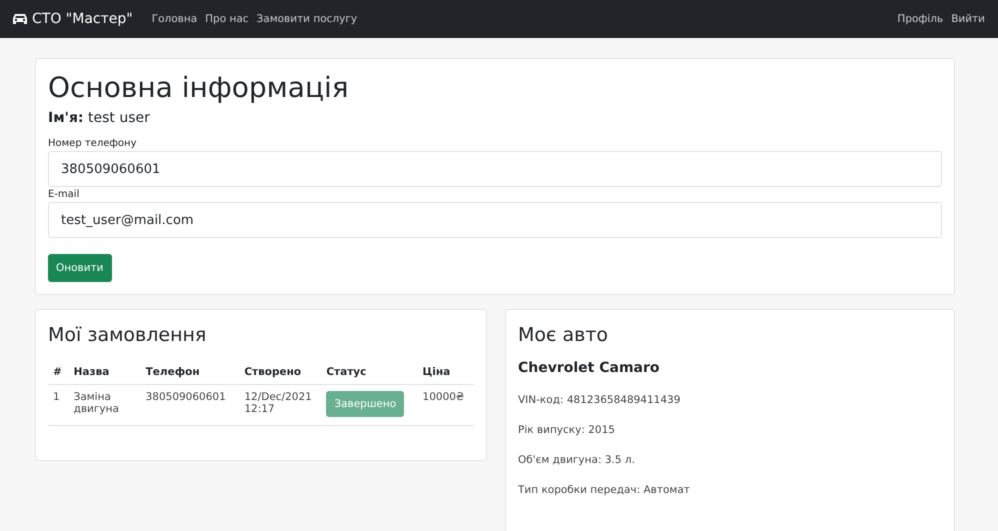 Image resolution: width=998 pixels, height=531 pixels. I want to click on input-field: test_user@mail.com, so click(495, 220).